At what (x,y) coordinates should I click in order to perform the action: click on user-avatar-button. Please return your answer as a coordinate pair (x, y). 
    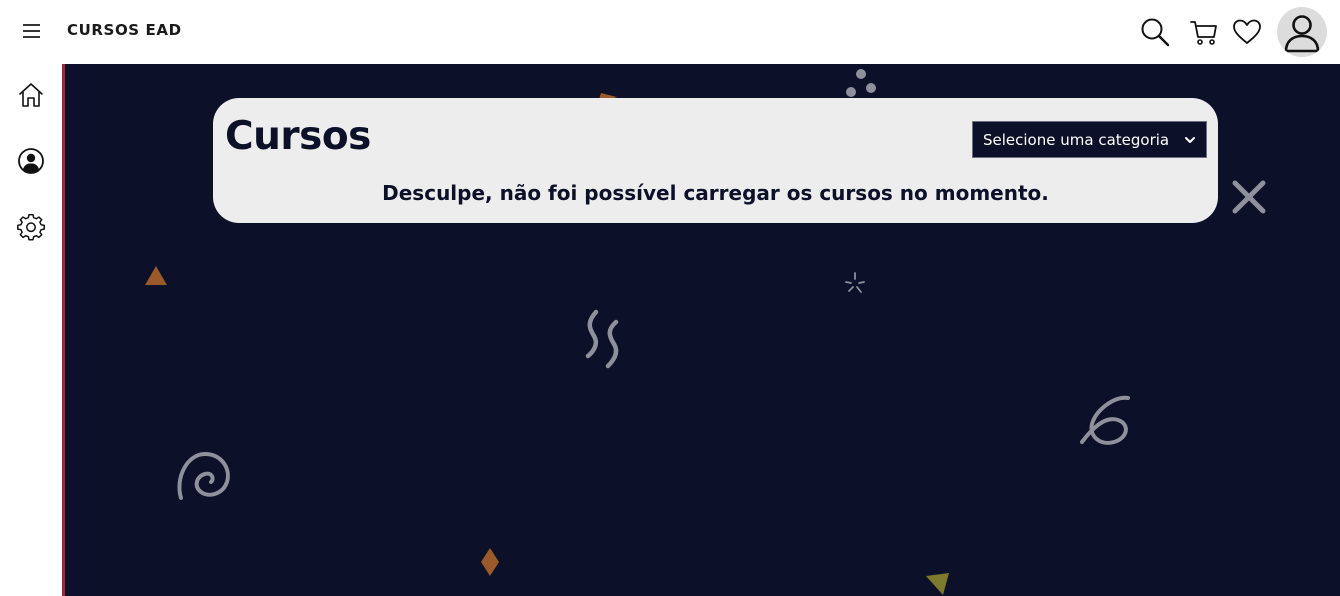
    Looking at the image, I should click on (1302, 32).